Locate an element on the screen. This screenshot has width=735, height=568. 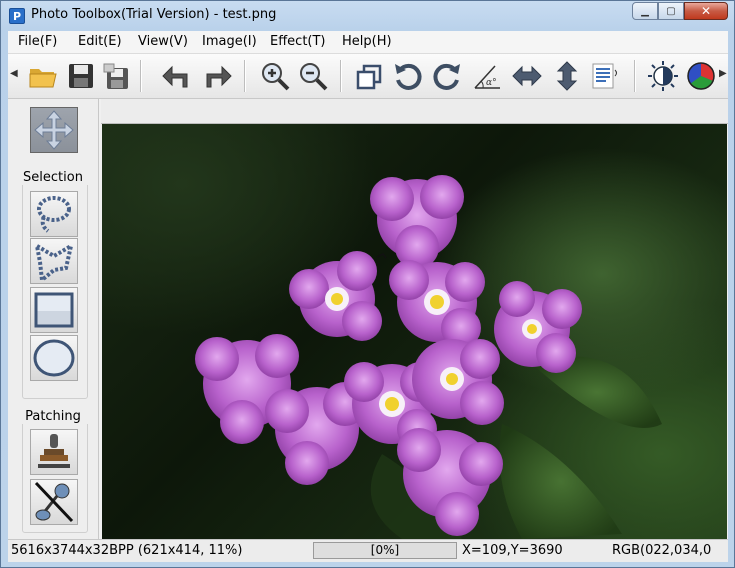
progress-bar: [0%] is located at coordinates (385, 550).